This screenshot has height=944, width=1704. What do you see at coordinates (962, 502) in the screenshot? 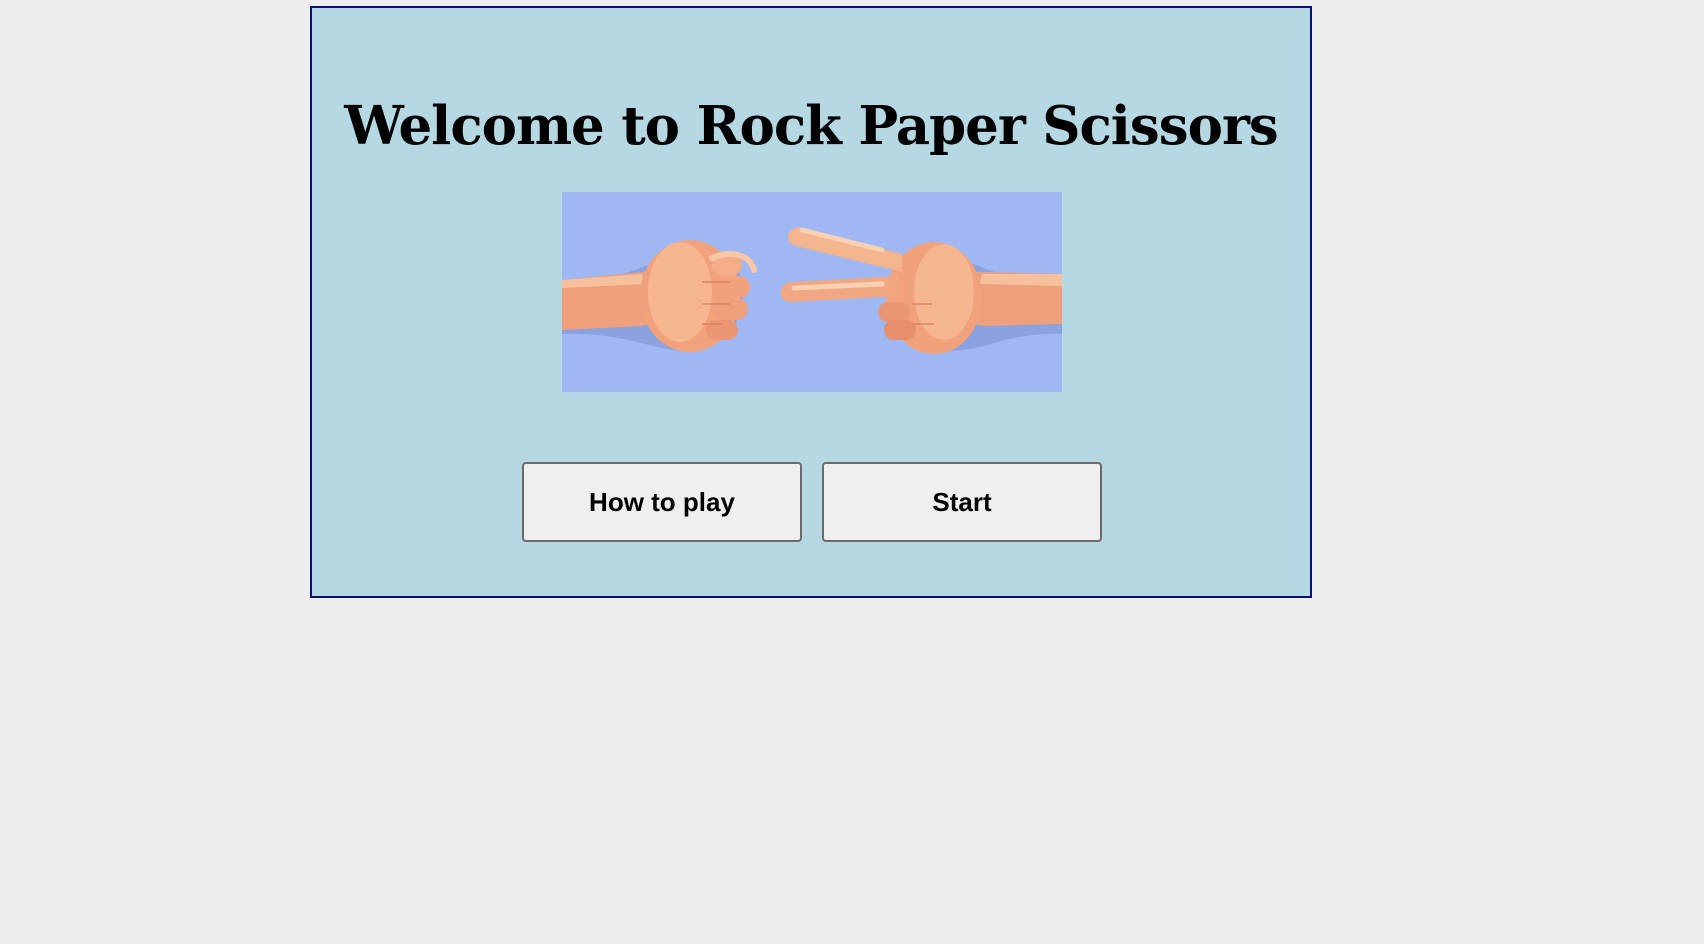
I see `start-button: Start` at bounding box center [962, 502].